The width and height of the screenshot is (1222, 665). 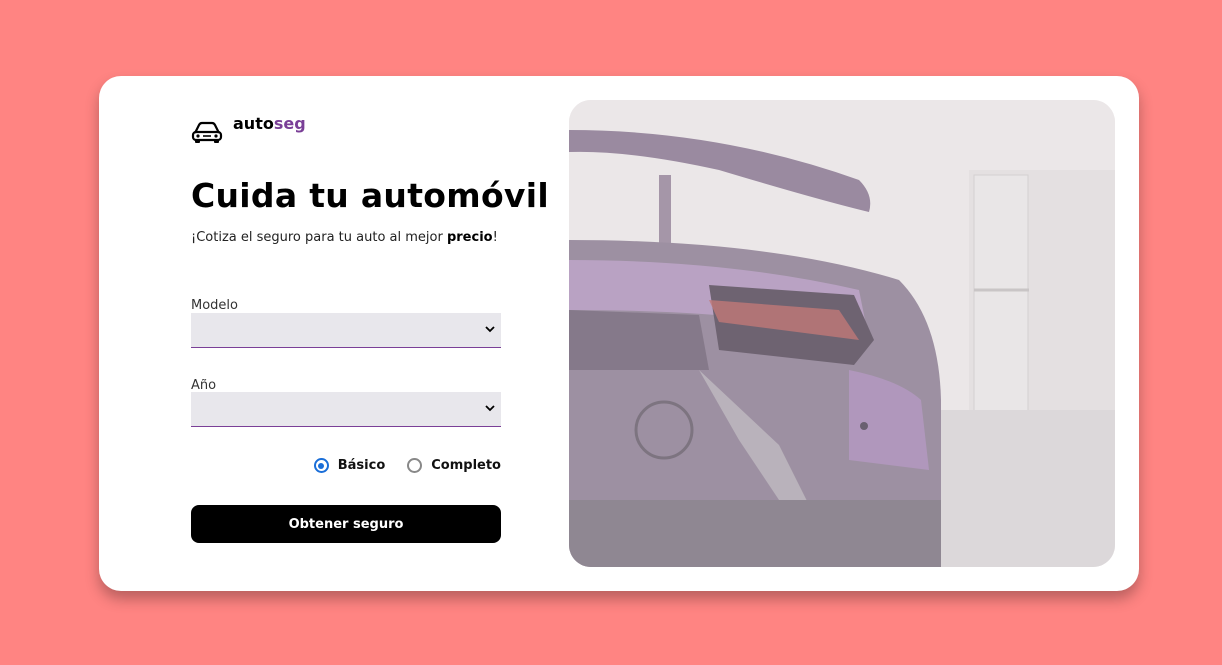 I want to click on plan-radio-completo: Completo, so click(x=454, y=465).